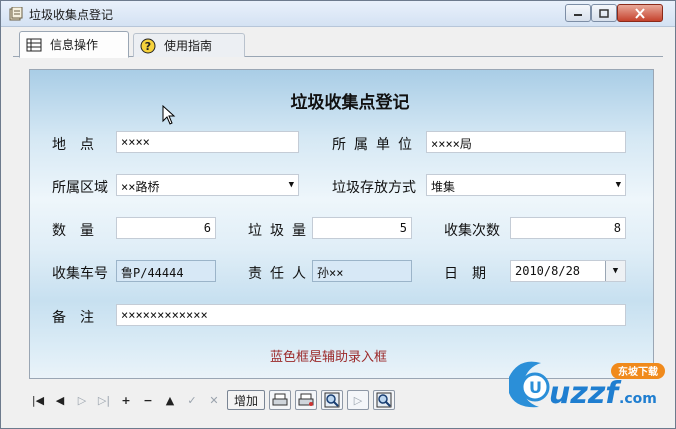 This screenshot has width=676, height=429. I want to click on prev-record-button: ◀, so click(60, 400).